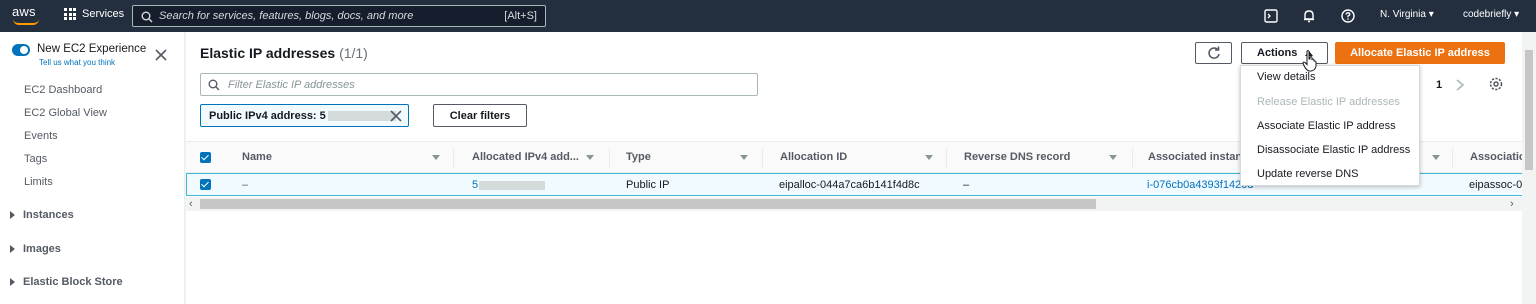 The width and height of the screenshot is (1536, 304). Describe the element at coordinates (24, 11) in the screenshot. I see `aws-logo-text: aws` at that location.